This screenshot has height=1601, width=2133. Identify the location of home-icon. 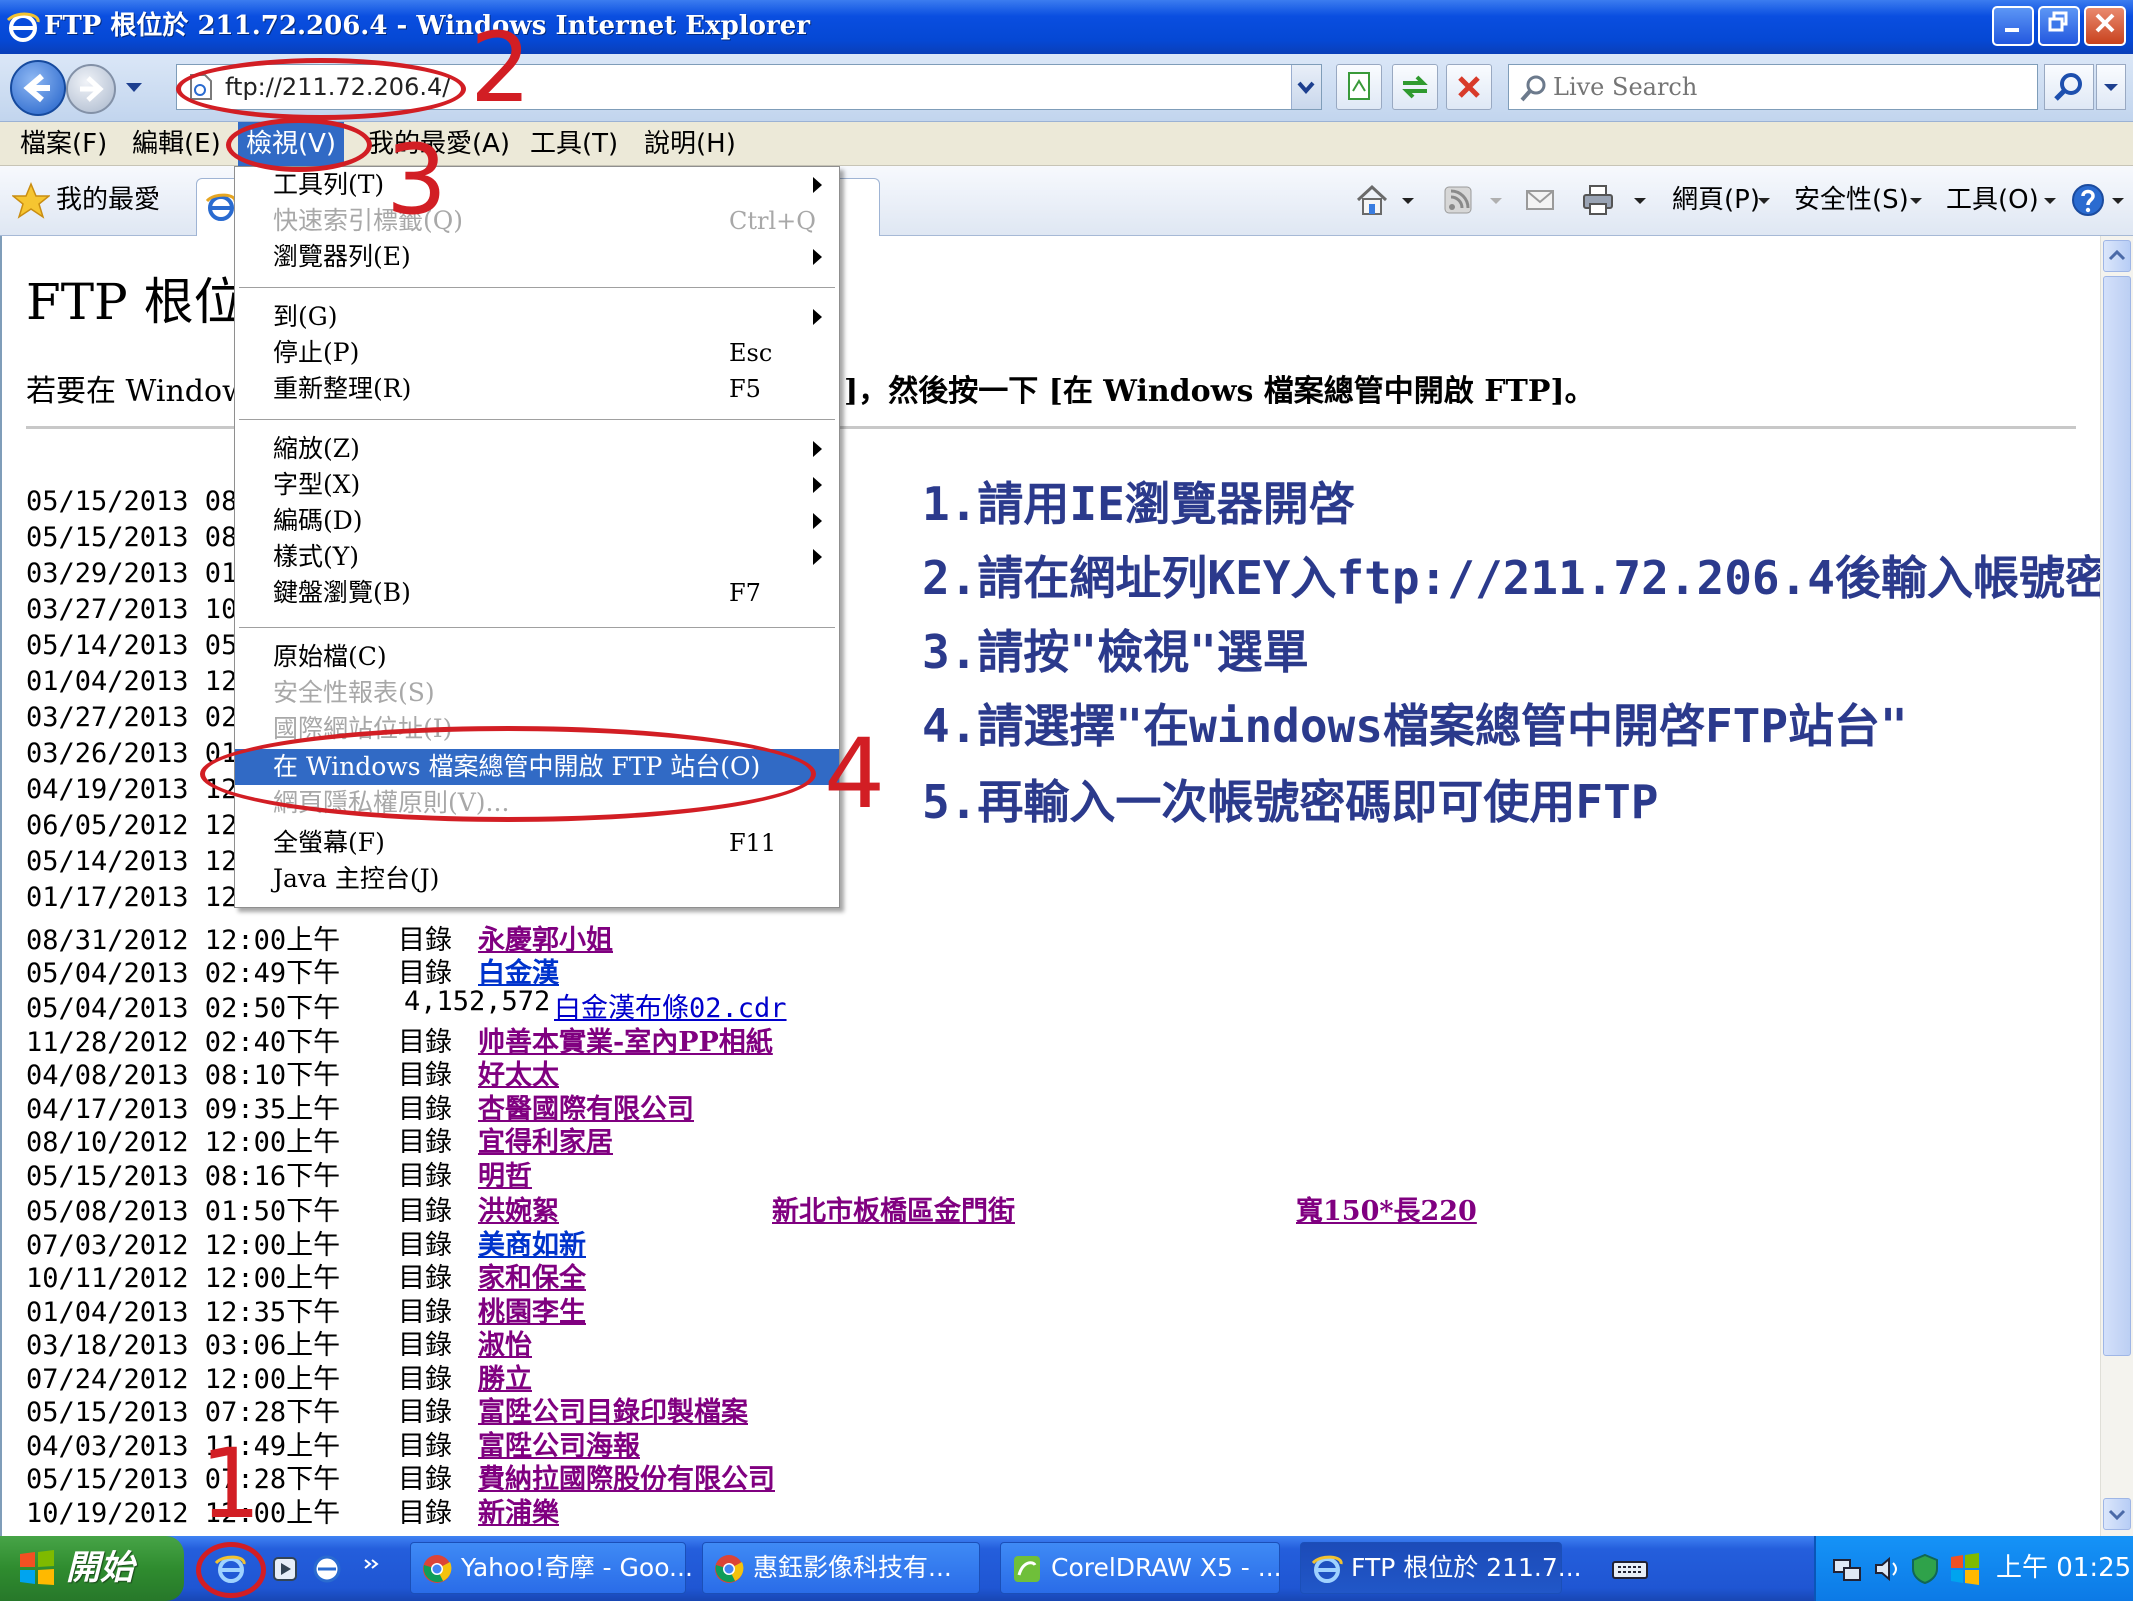
(1372, 200).